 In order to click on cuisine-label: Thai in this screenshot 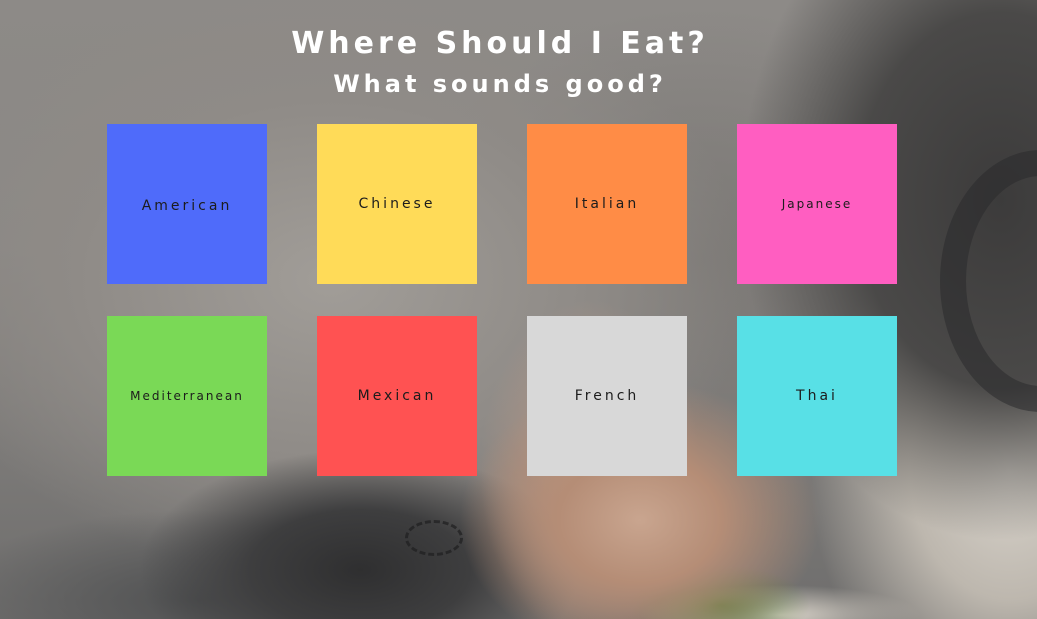, I will do `click(817, 396)`.